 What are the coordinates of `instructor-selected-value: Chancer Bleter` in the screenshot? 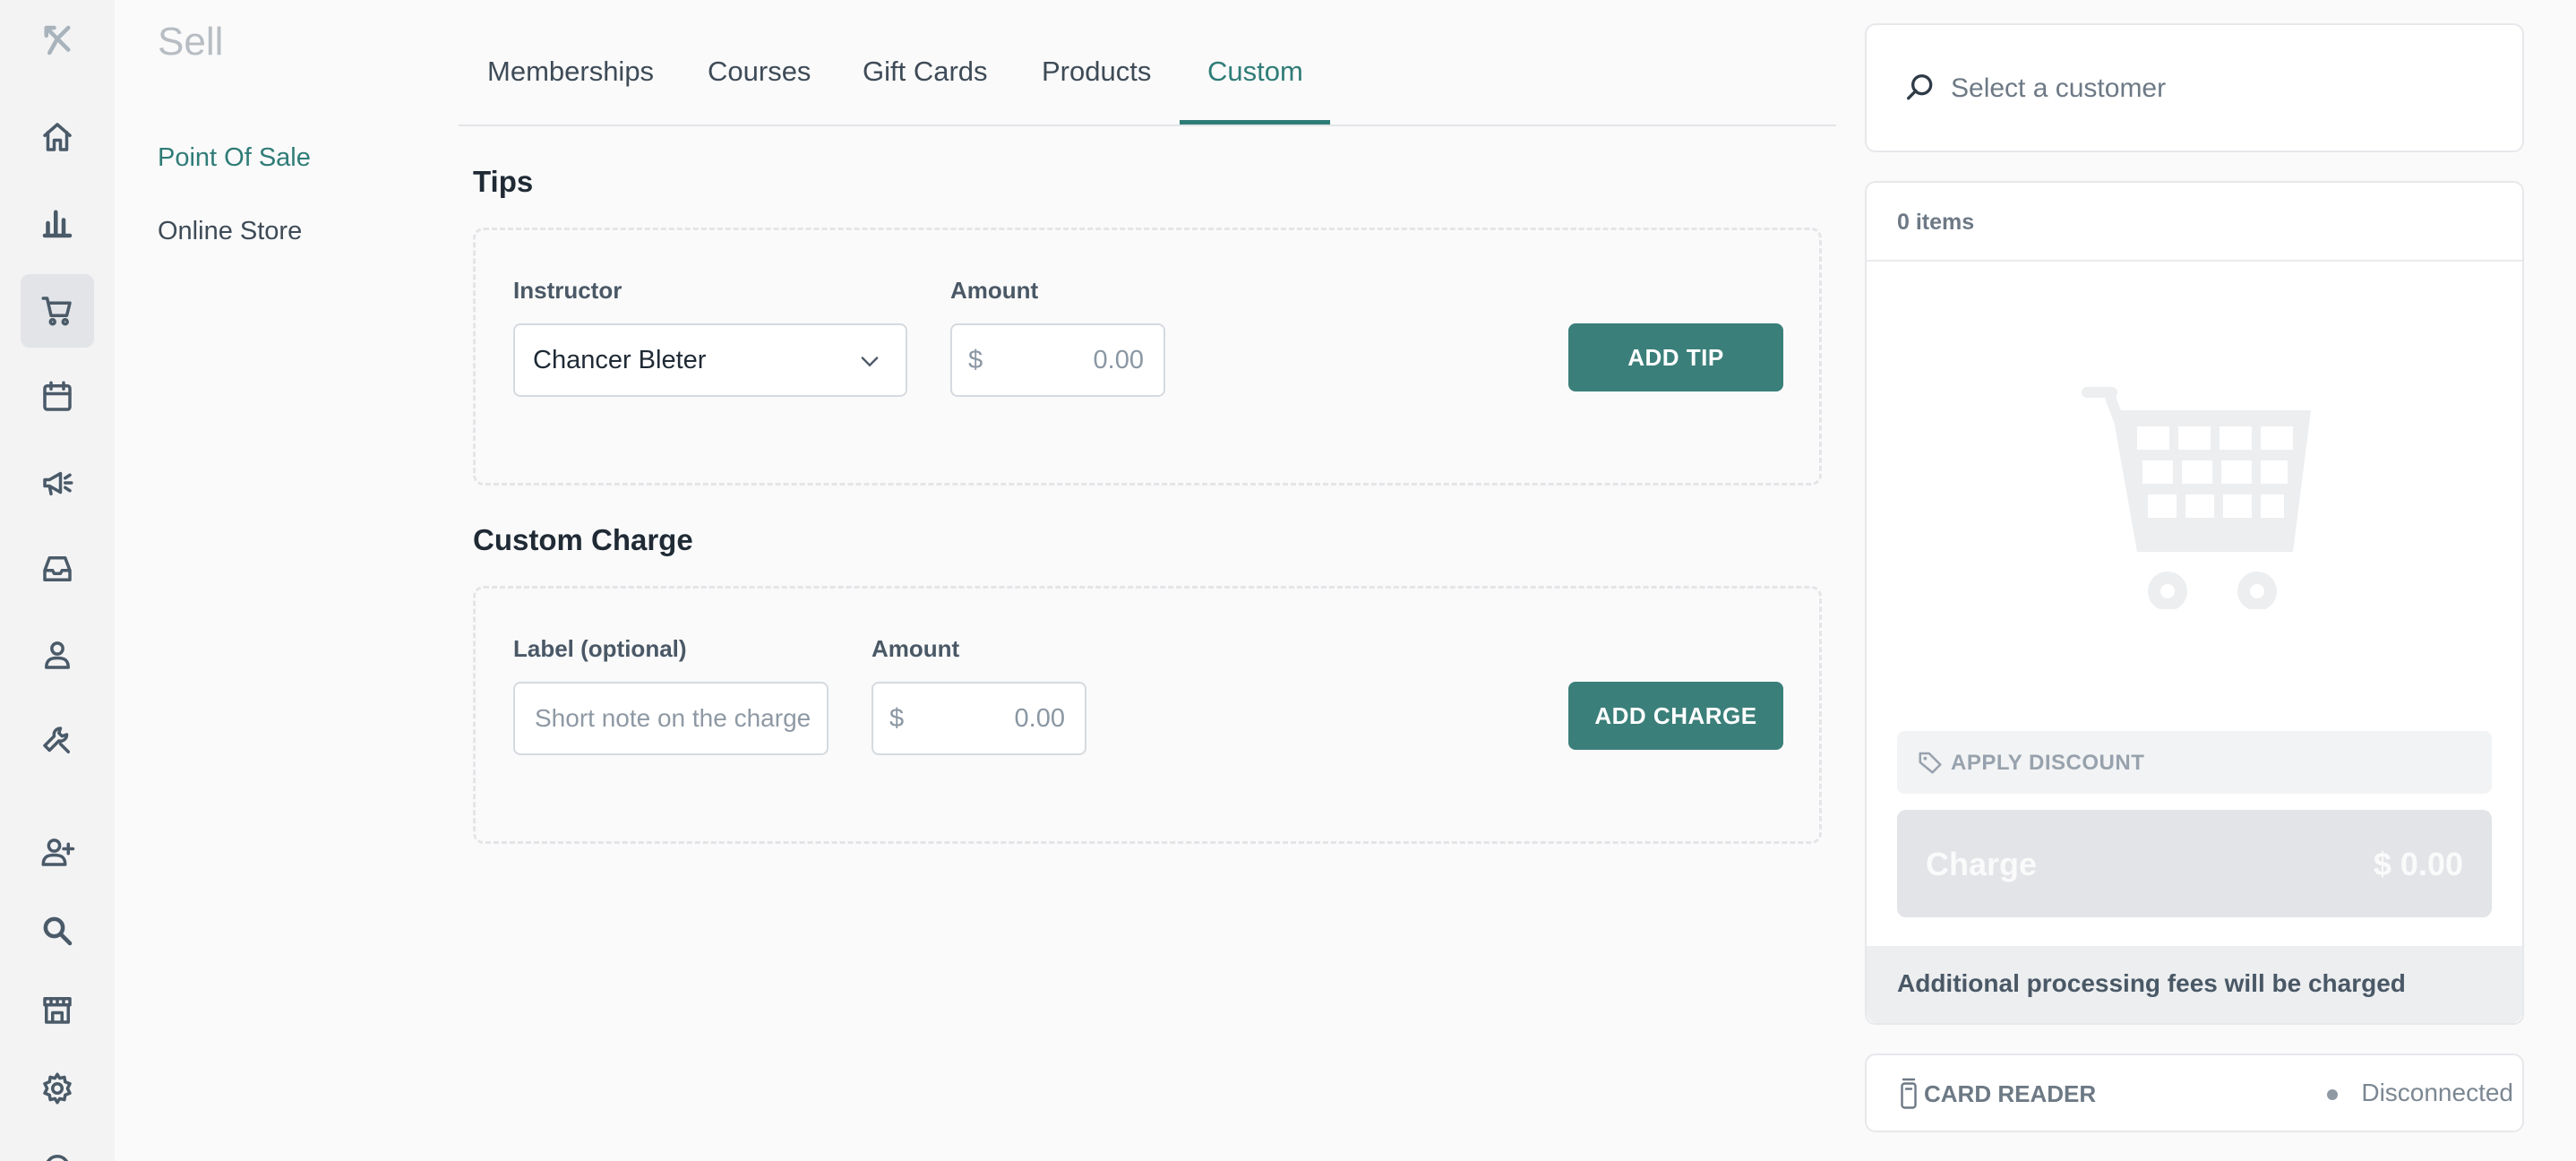 It's located at (620, 359).